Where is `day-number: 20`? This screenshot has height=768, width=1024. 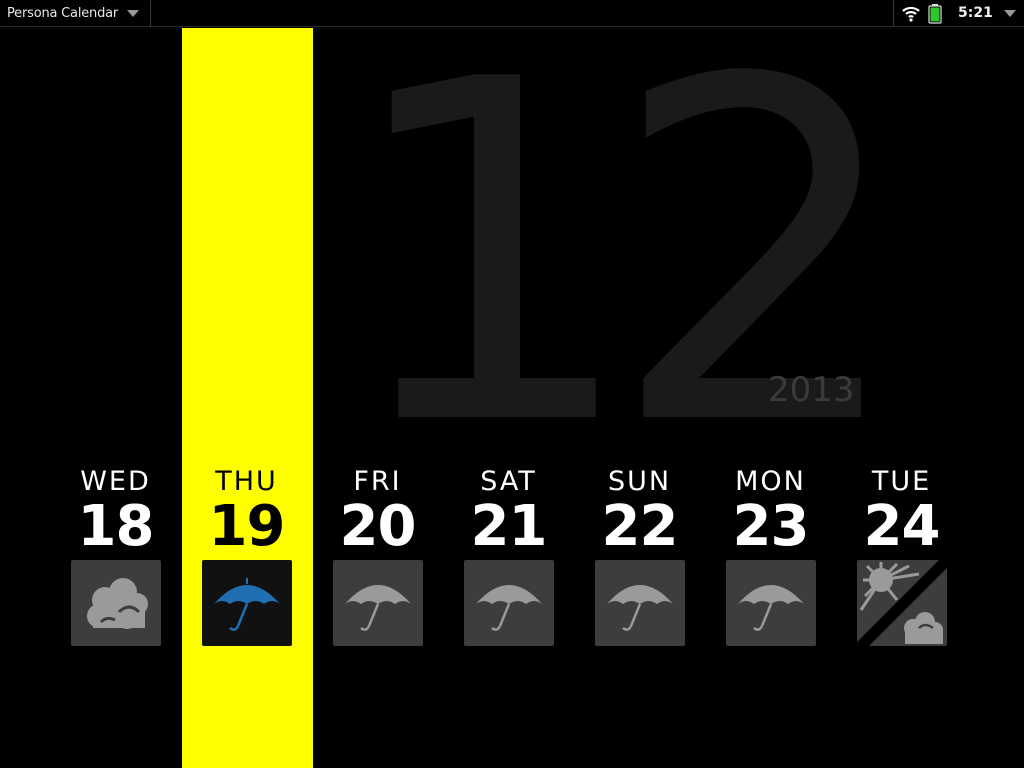 day-number: 20 is located at coordinates (378, 526).